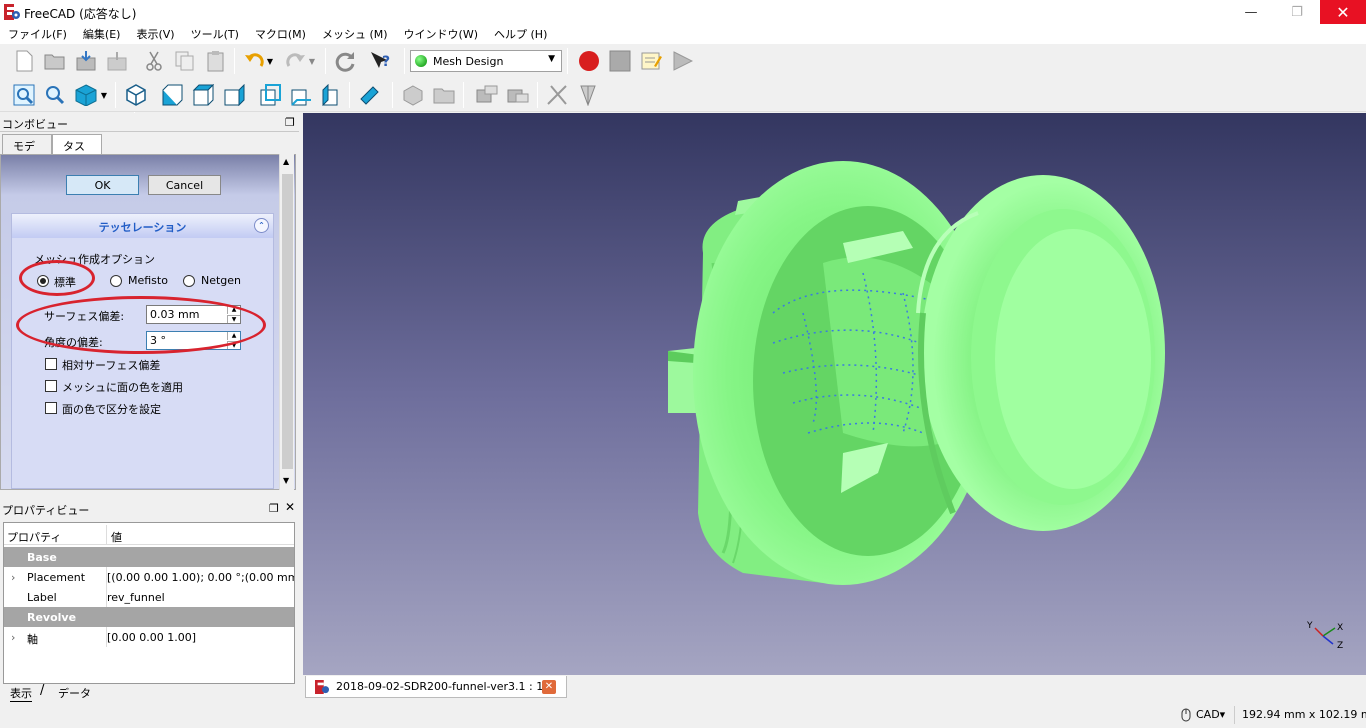 The image size is (1366, 728). I want to click on edit-macro-icon, so click(651, 61).